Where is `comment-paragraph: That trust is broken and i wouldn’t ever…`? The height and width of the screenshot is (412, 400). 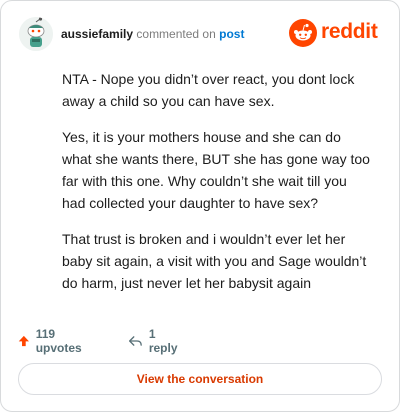 comment-paragraph: That trust is broken and i wouldn’t ever… is located at coordinates (214, 261).